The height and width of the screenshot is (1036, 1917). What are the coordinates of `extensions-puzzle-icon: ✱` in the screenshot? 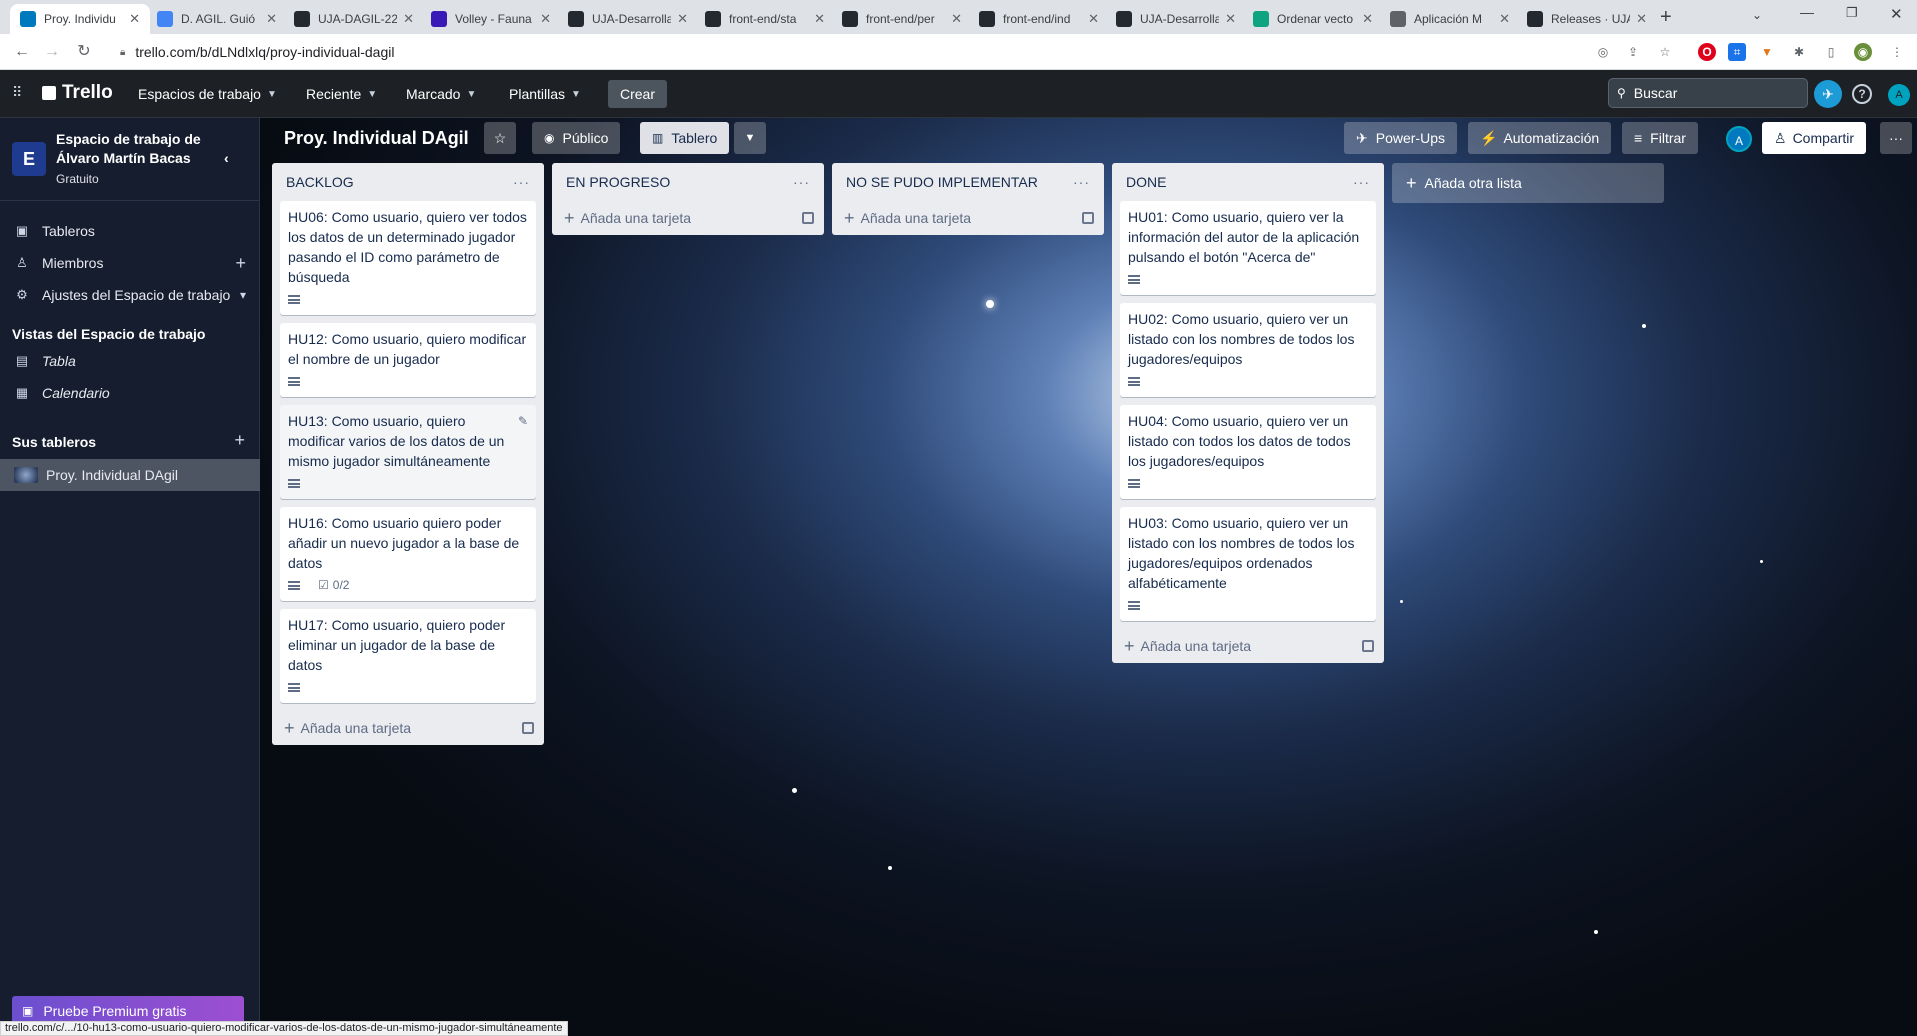 It's located at (1799, 52).